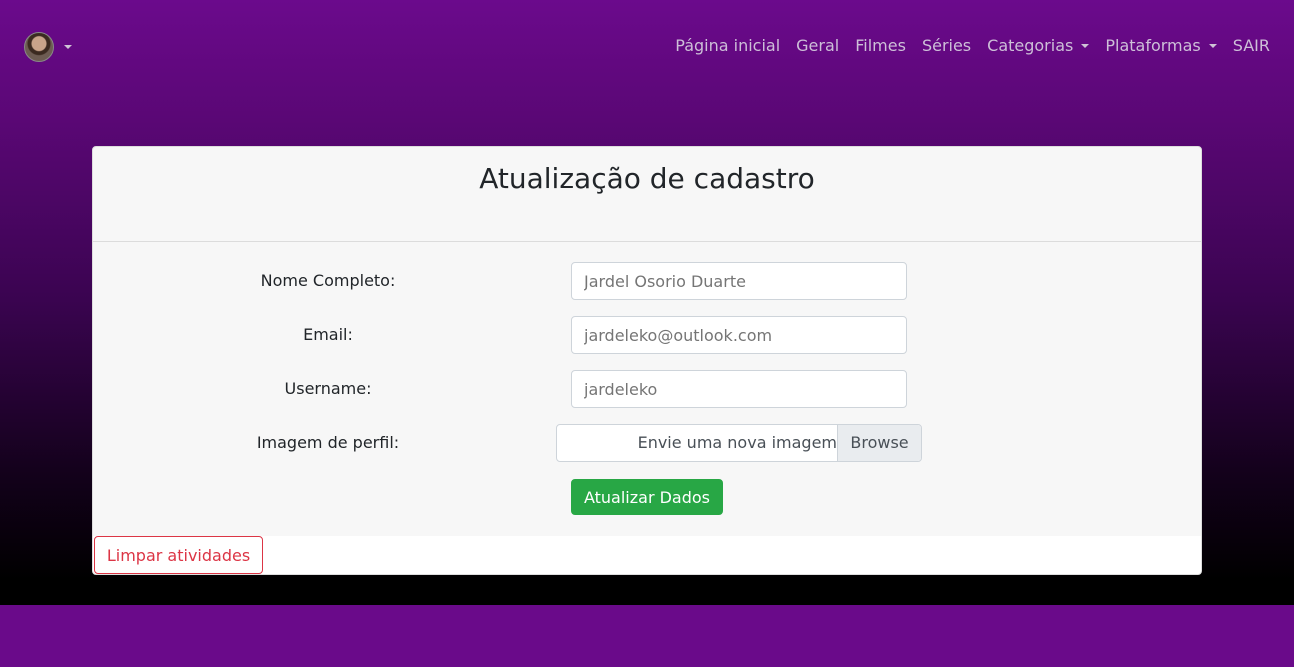  Describe the element at coordinates (727, 45) in the screenshot. I see `nav-home: Página inicial` at that location.